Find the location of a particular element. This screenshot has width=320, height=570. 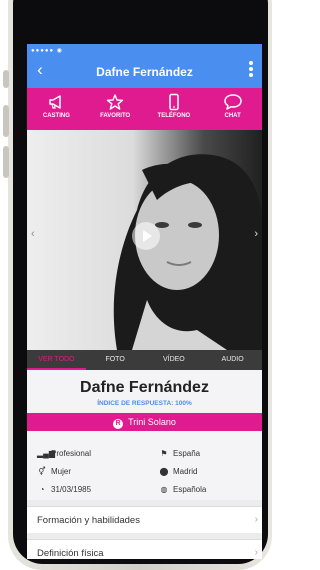

casting-button: CASTING is located at coordinates (56, 109).